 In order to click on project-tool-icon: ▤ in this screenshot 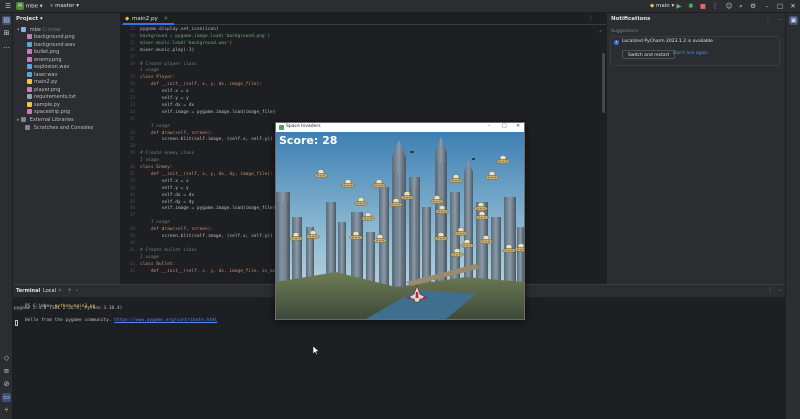, I will do `click(6, 20)`.